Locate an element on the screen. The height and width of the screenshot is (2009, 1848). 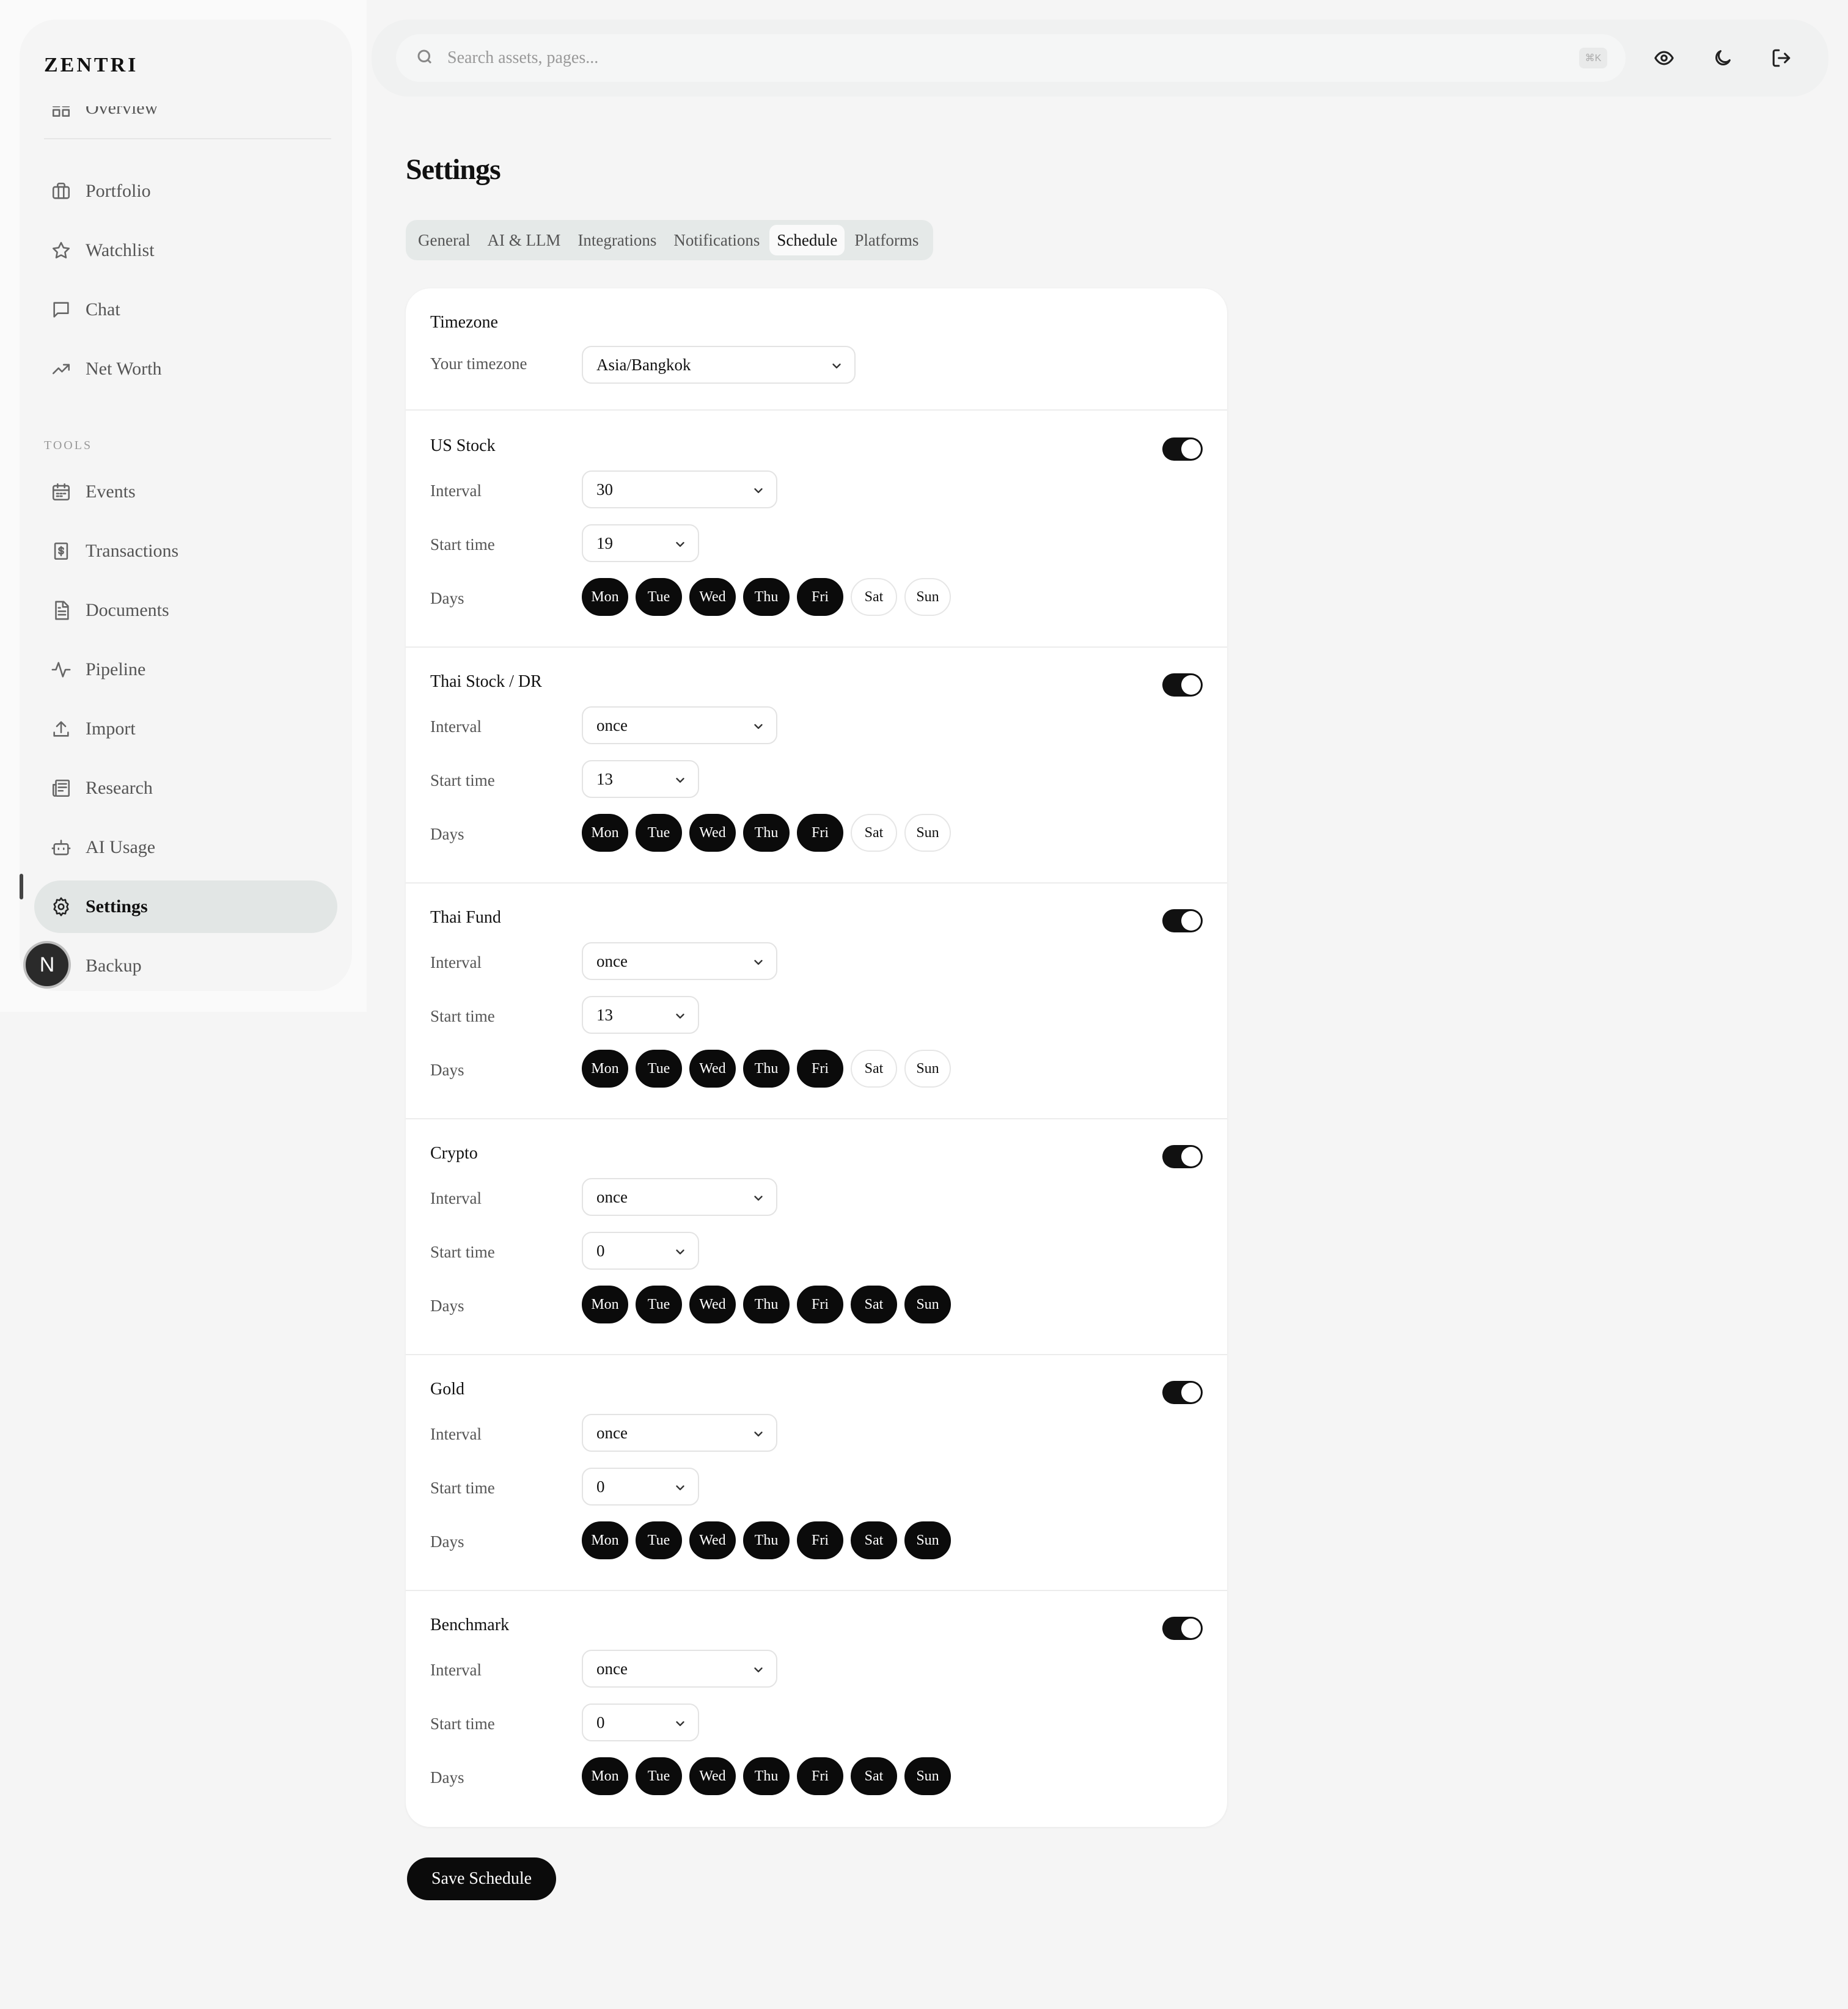
days-label: Days is located at coordinates (447, 1070).